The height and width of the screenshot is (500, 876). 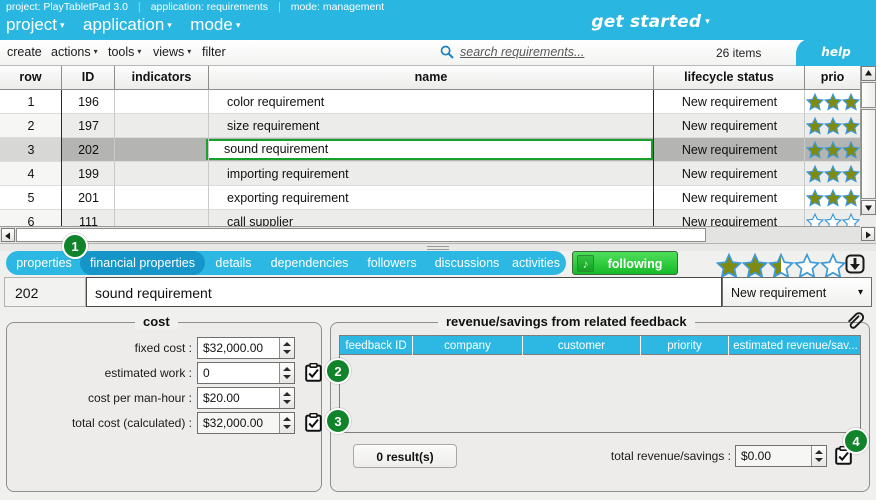 I want to click on lifecycle-status-select: New requirement ▾, so click(x=797, y=292).